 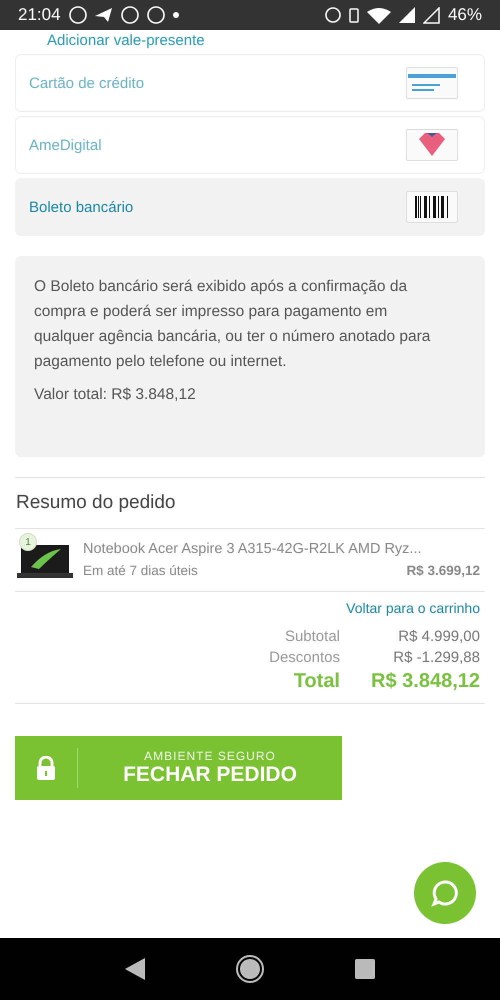 What do you see at coordinates (465, 15) in the screenshot?
I see `battery-percent: 46%` at bounding box center [465, 15].